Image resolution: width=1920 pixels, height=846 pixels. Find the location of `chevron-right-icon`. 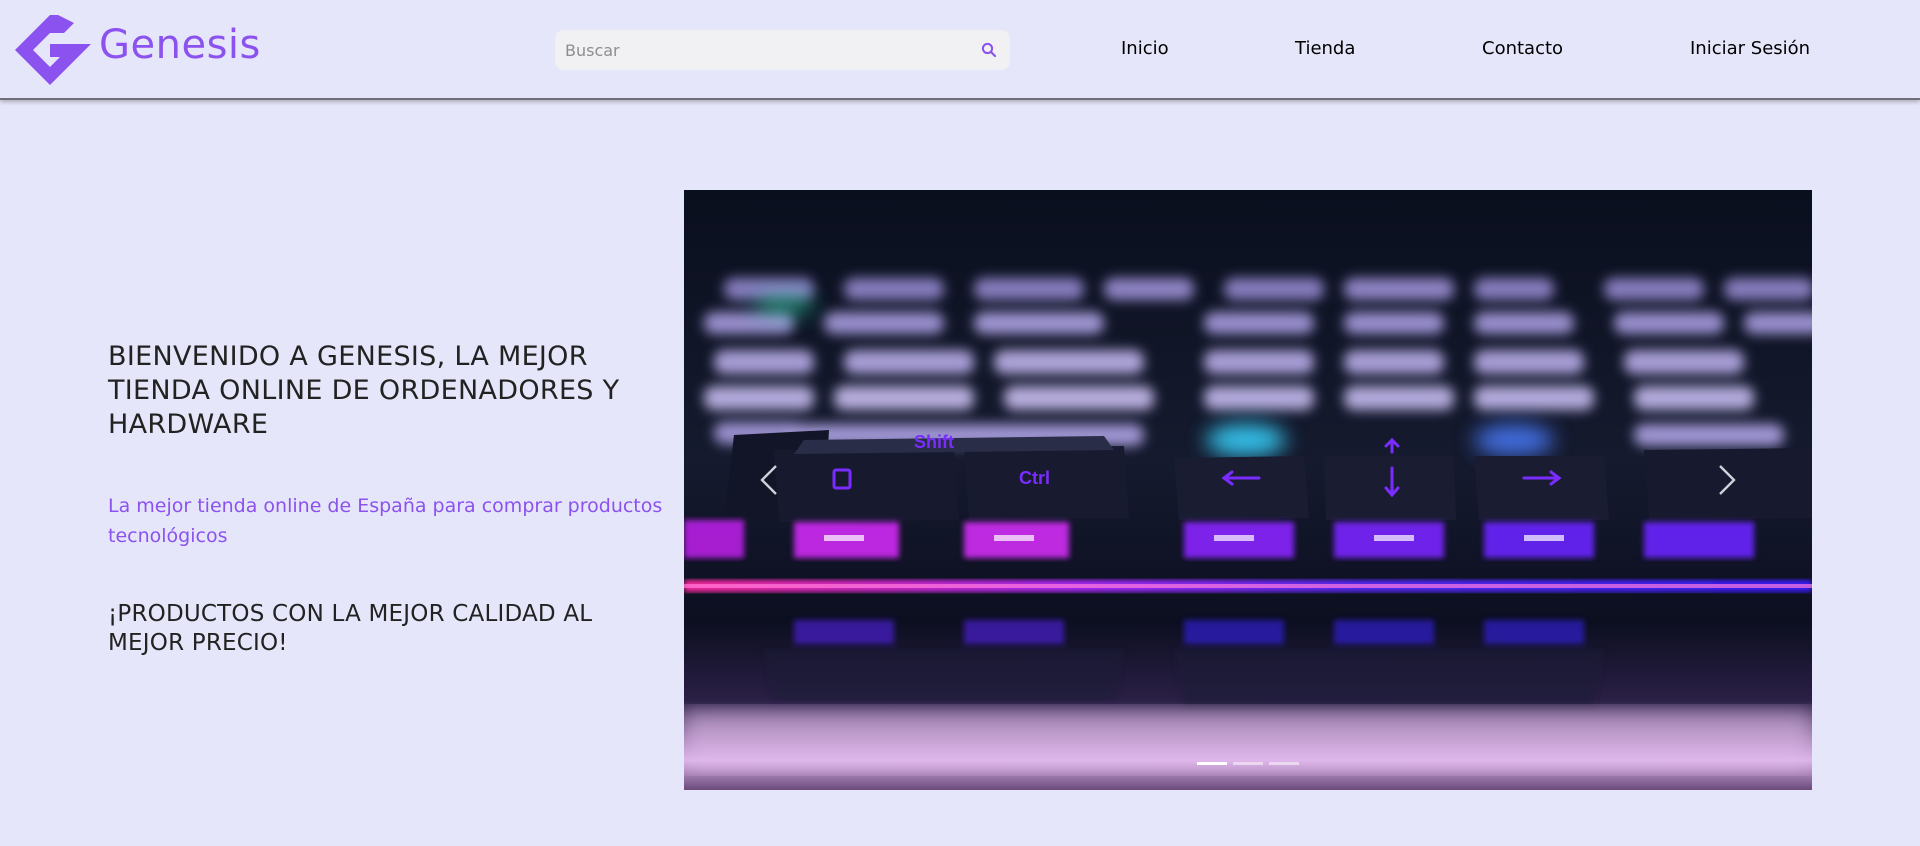

chevron-right-icon is located at coordinates (1727, 480).